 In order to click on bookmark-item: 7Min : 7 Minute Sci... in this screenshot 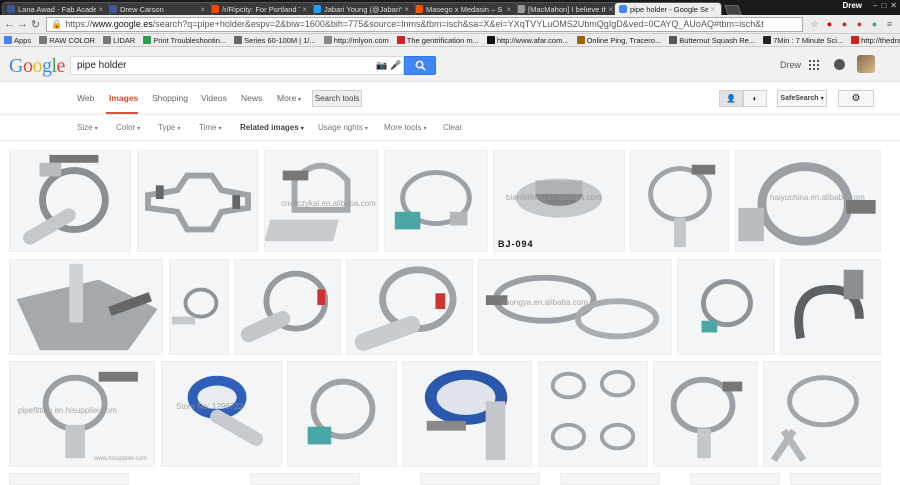, I will do `click(803, 40)`.